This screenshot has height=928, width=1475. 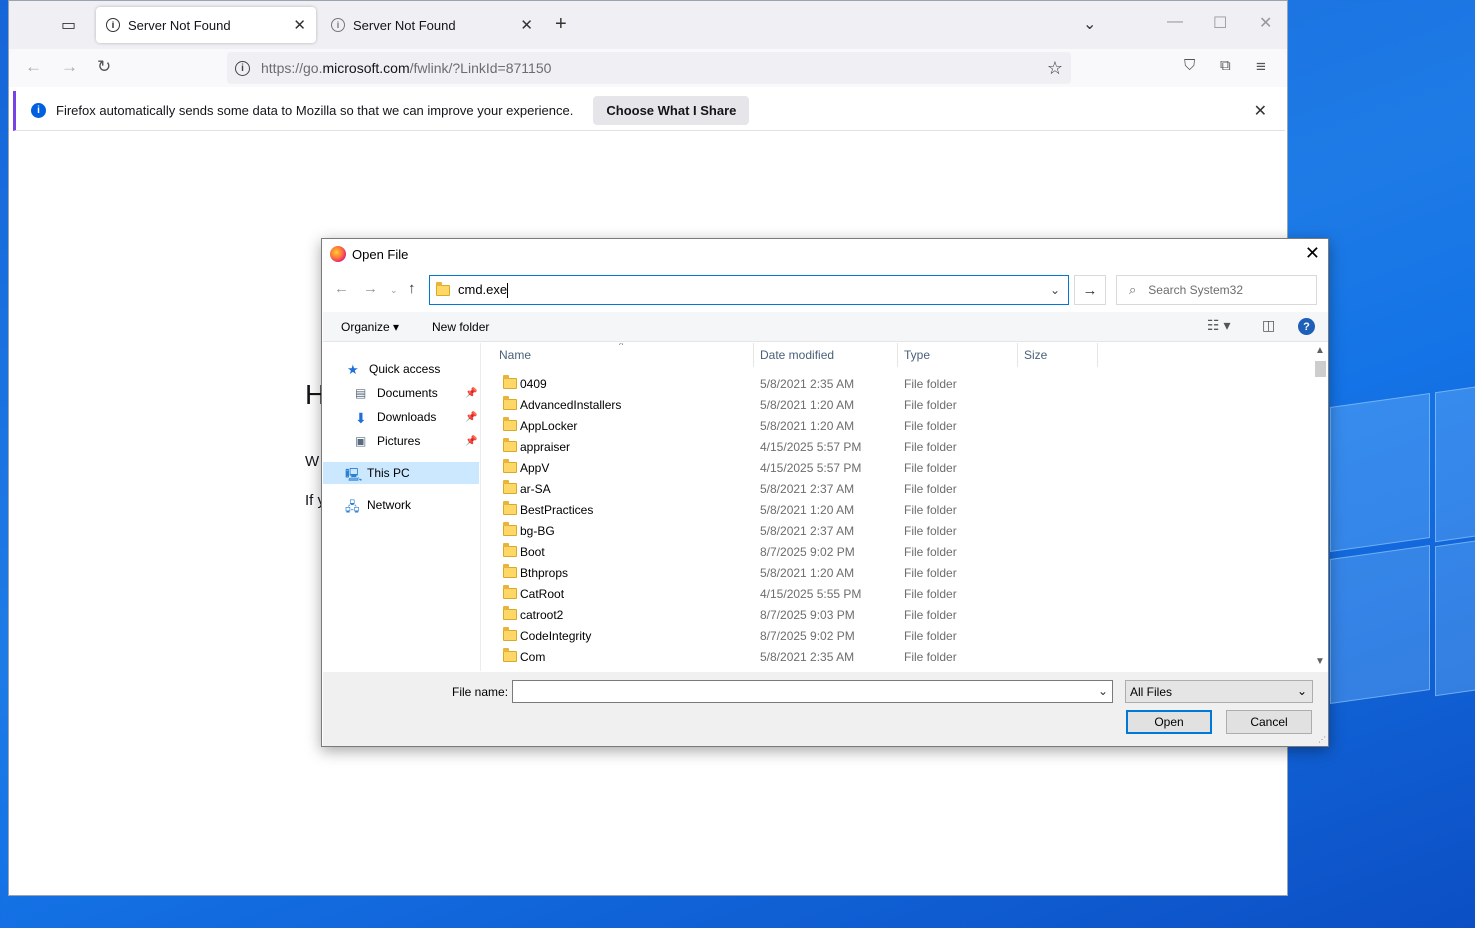 I want to click on maximize-icon: ☐, so click(x=1220, y=23).